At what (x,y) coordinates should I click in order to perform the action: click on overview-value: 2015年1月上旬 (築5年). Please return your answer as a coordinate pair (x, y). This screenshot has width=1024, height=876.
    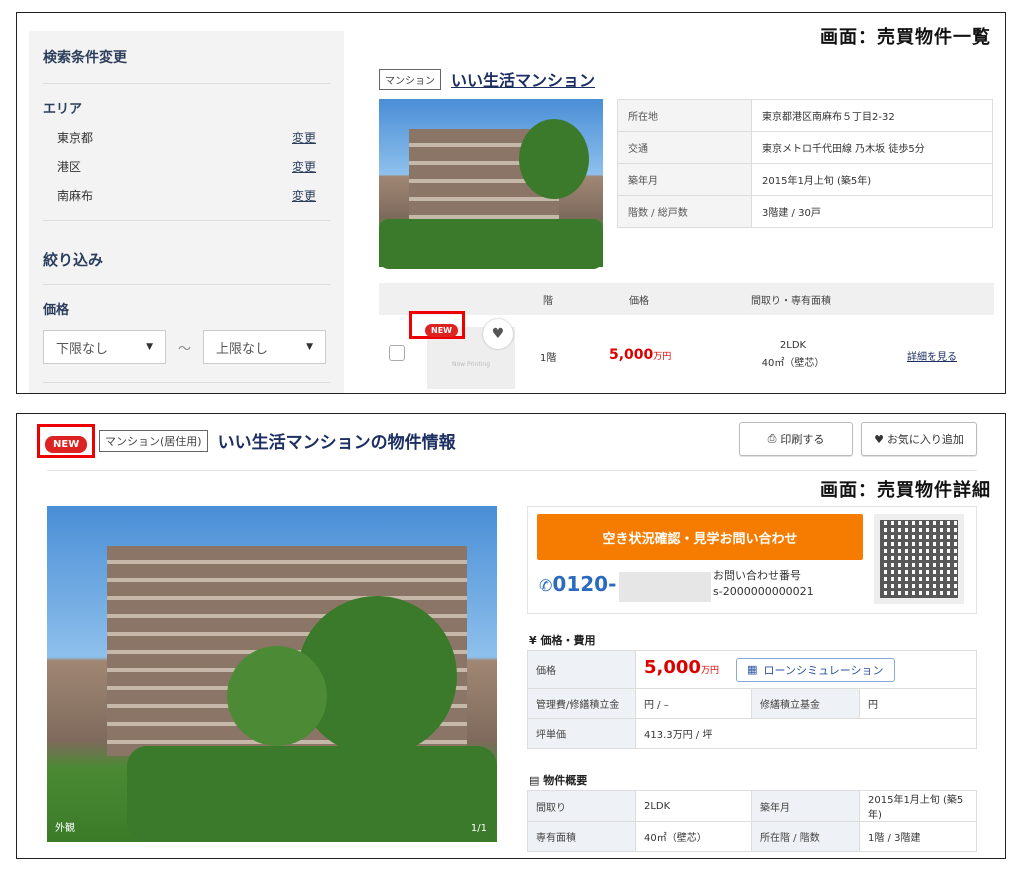
    Looking at the image, I should click on (918, 806).